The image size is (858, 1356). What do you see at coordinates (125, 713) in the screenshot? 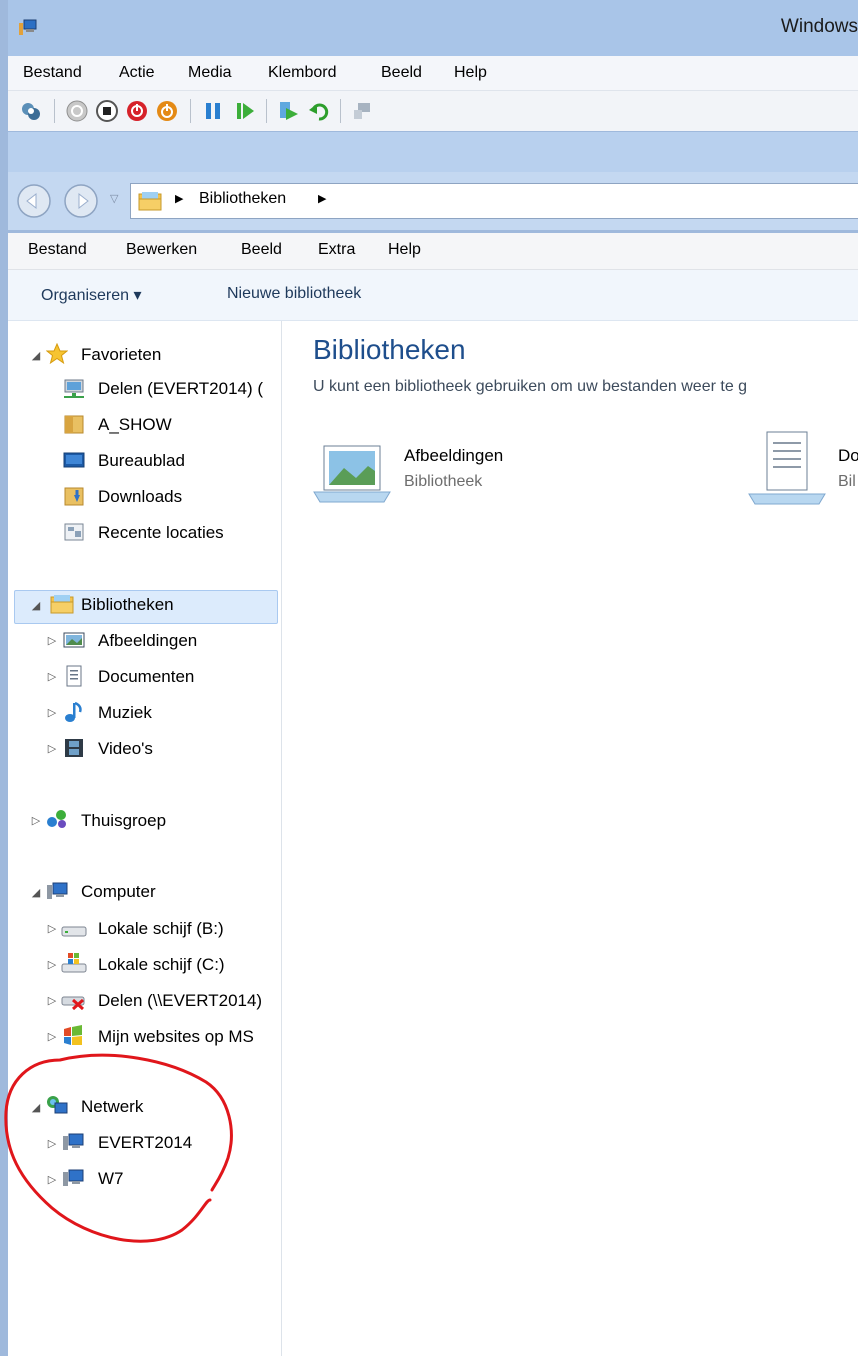
I see `nav-lib-muziek: Muziek` at bounding box center [125, 713].